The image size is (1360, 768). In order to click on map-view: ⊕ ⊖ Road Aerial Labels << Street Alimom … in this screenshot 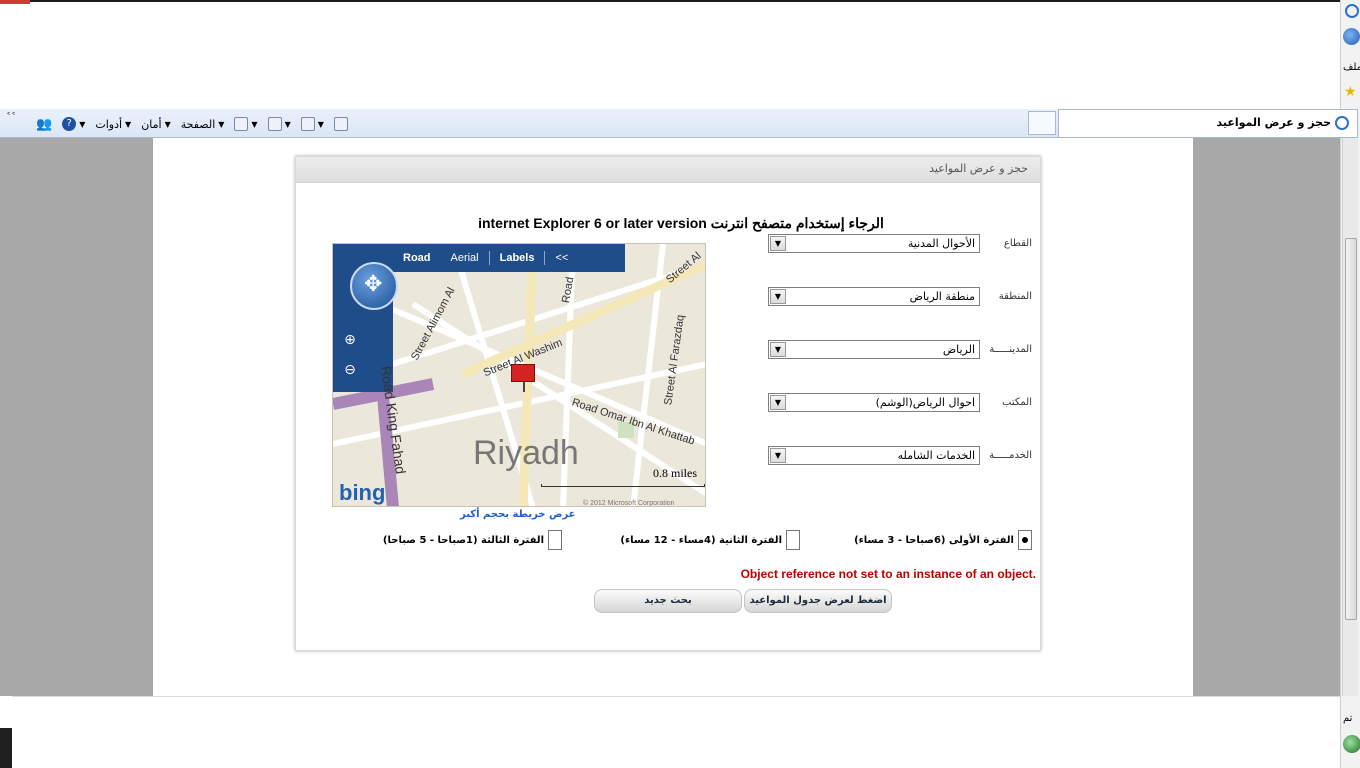, I will do `click(519, 375)`.